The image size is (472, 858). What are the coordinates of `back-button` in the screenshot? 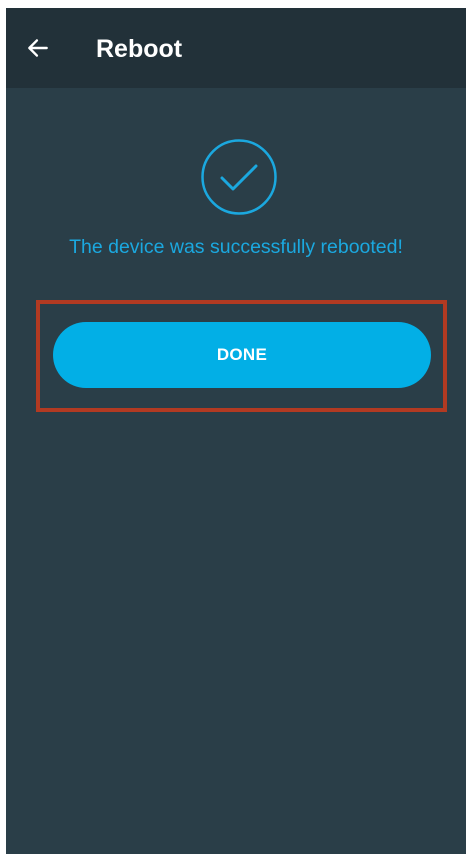 It's located at (38, 48).